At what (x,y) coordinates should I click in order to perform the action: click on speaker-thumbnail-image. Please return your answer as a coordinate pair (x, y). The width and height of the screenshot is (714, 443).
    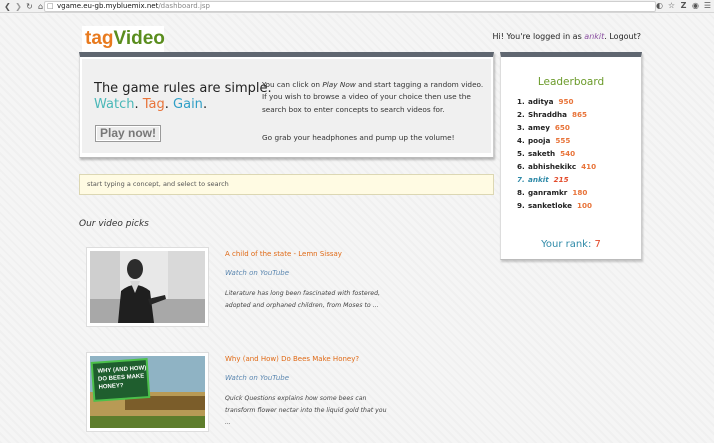
    Looking at the image, I should click on (147, 287).